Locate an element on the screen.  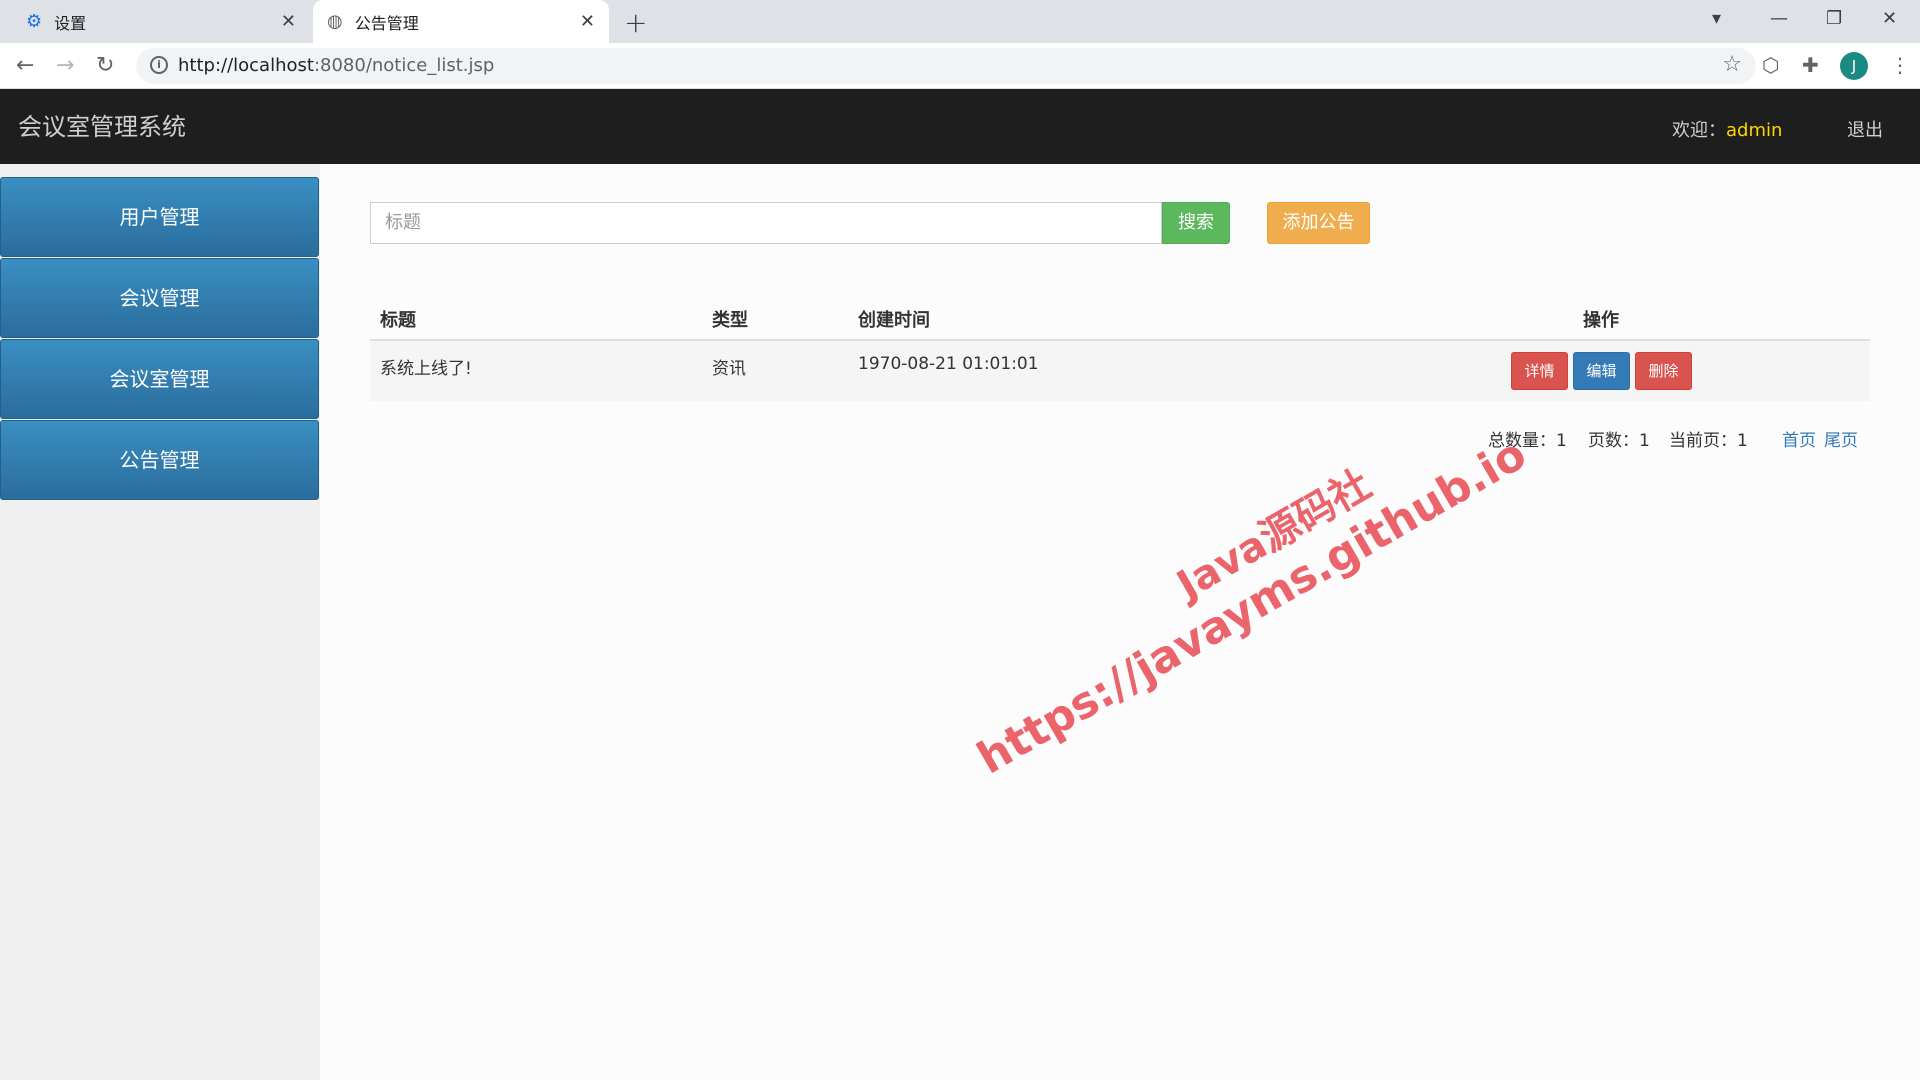
edit-button: 编辑 is located at coordinates (1601, 371).